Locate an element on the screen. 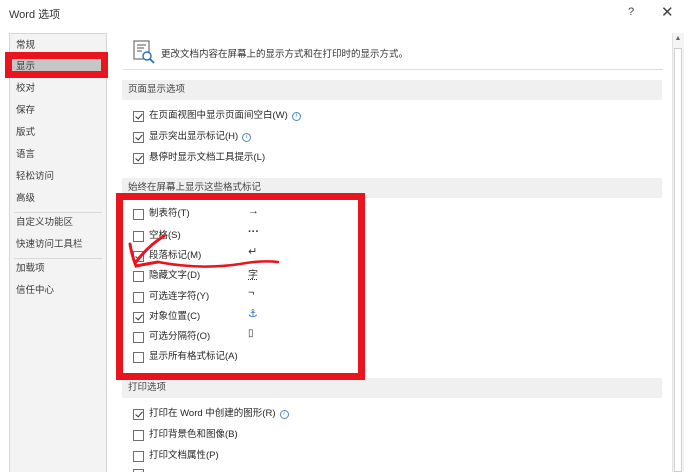 Image resolution: width=692 pixels, height=472 pixels. option-tab-characters: 制表符(T) is located at coordinates (161, 214).